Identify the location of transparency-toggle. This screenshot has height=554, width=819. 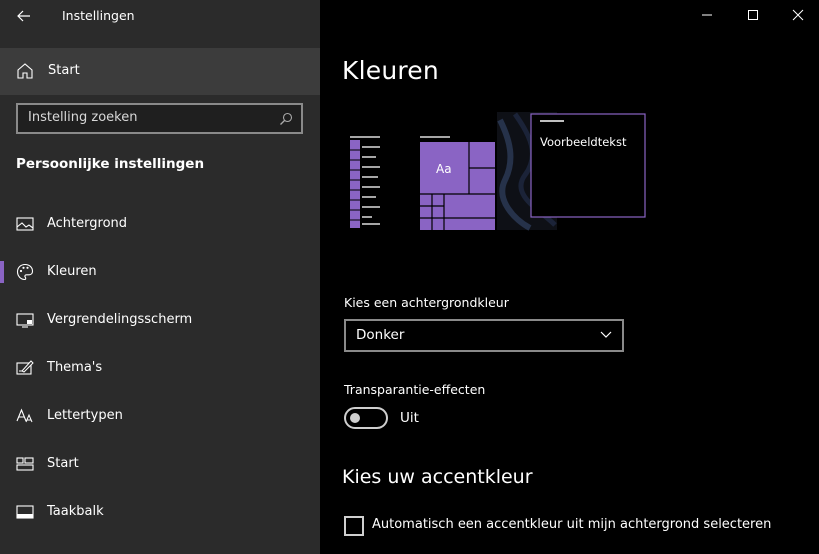
(366, 418).